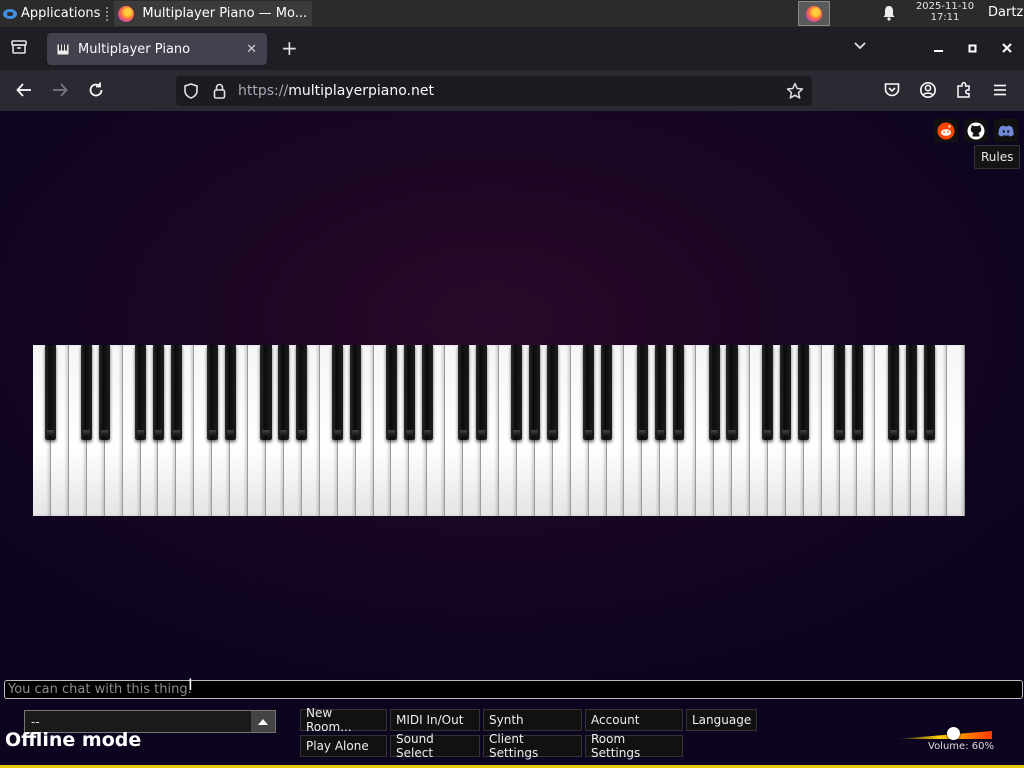 The width and height of the screenshot is (1024, 768). I want to click on reload-icon, so click(96, 90).